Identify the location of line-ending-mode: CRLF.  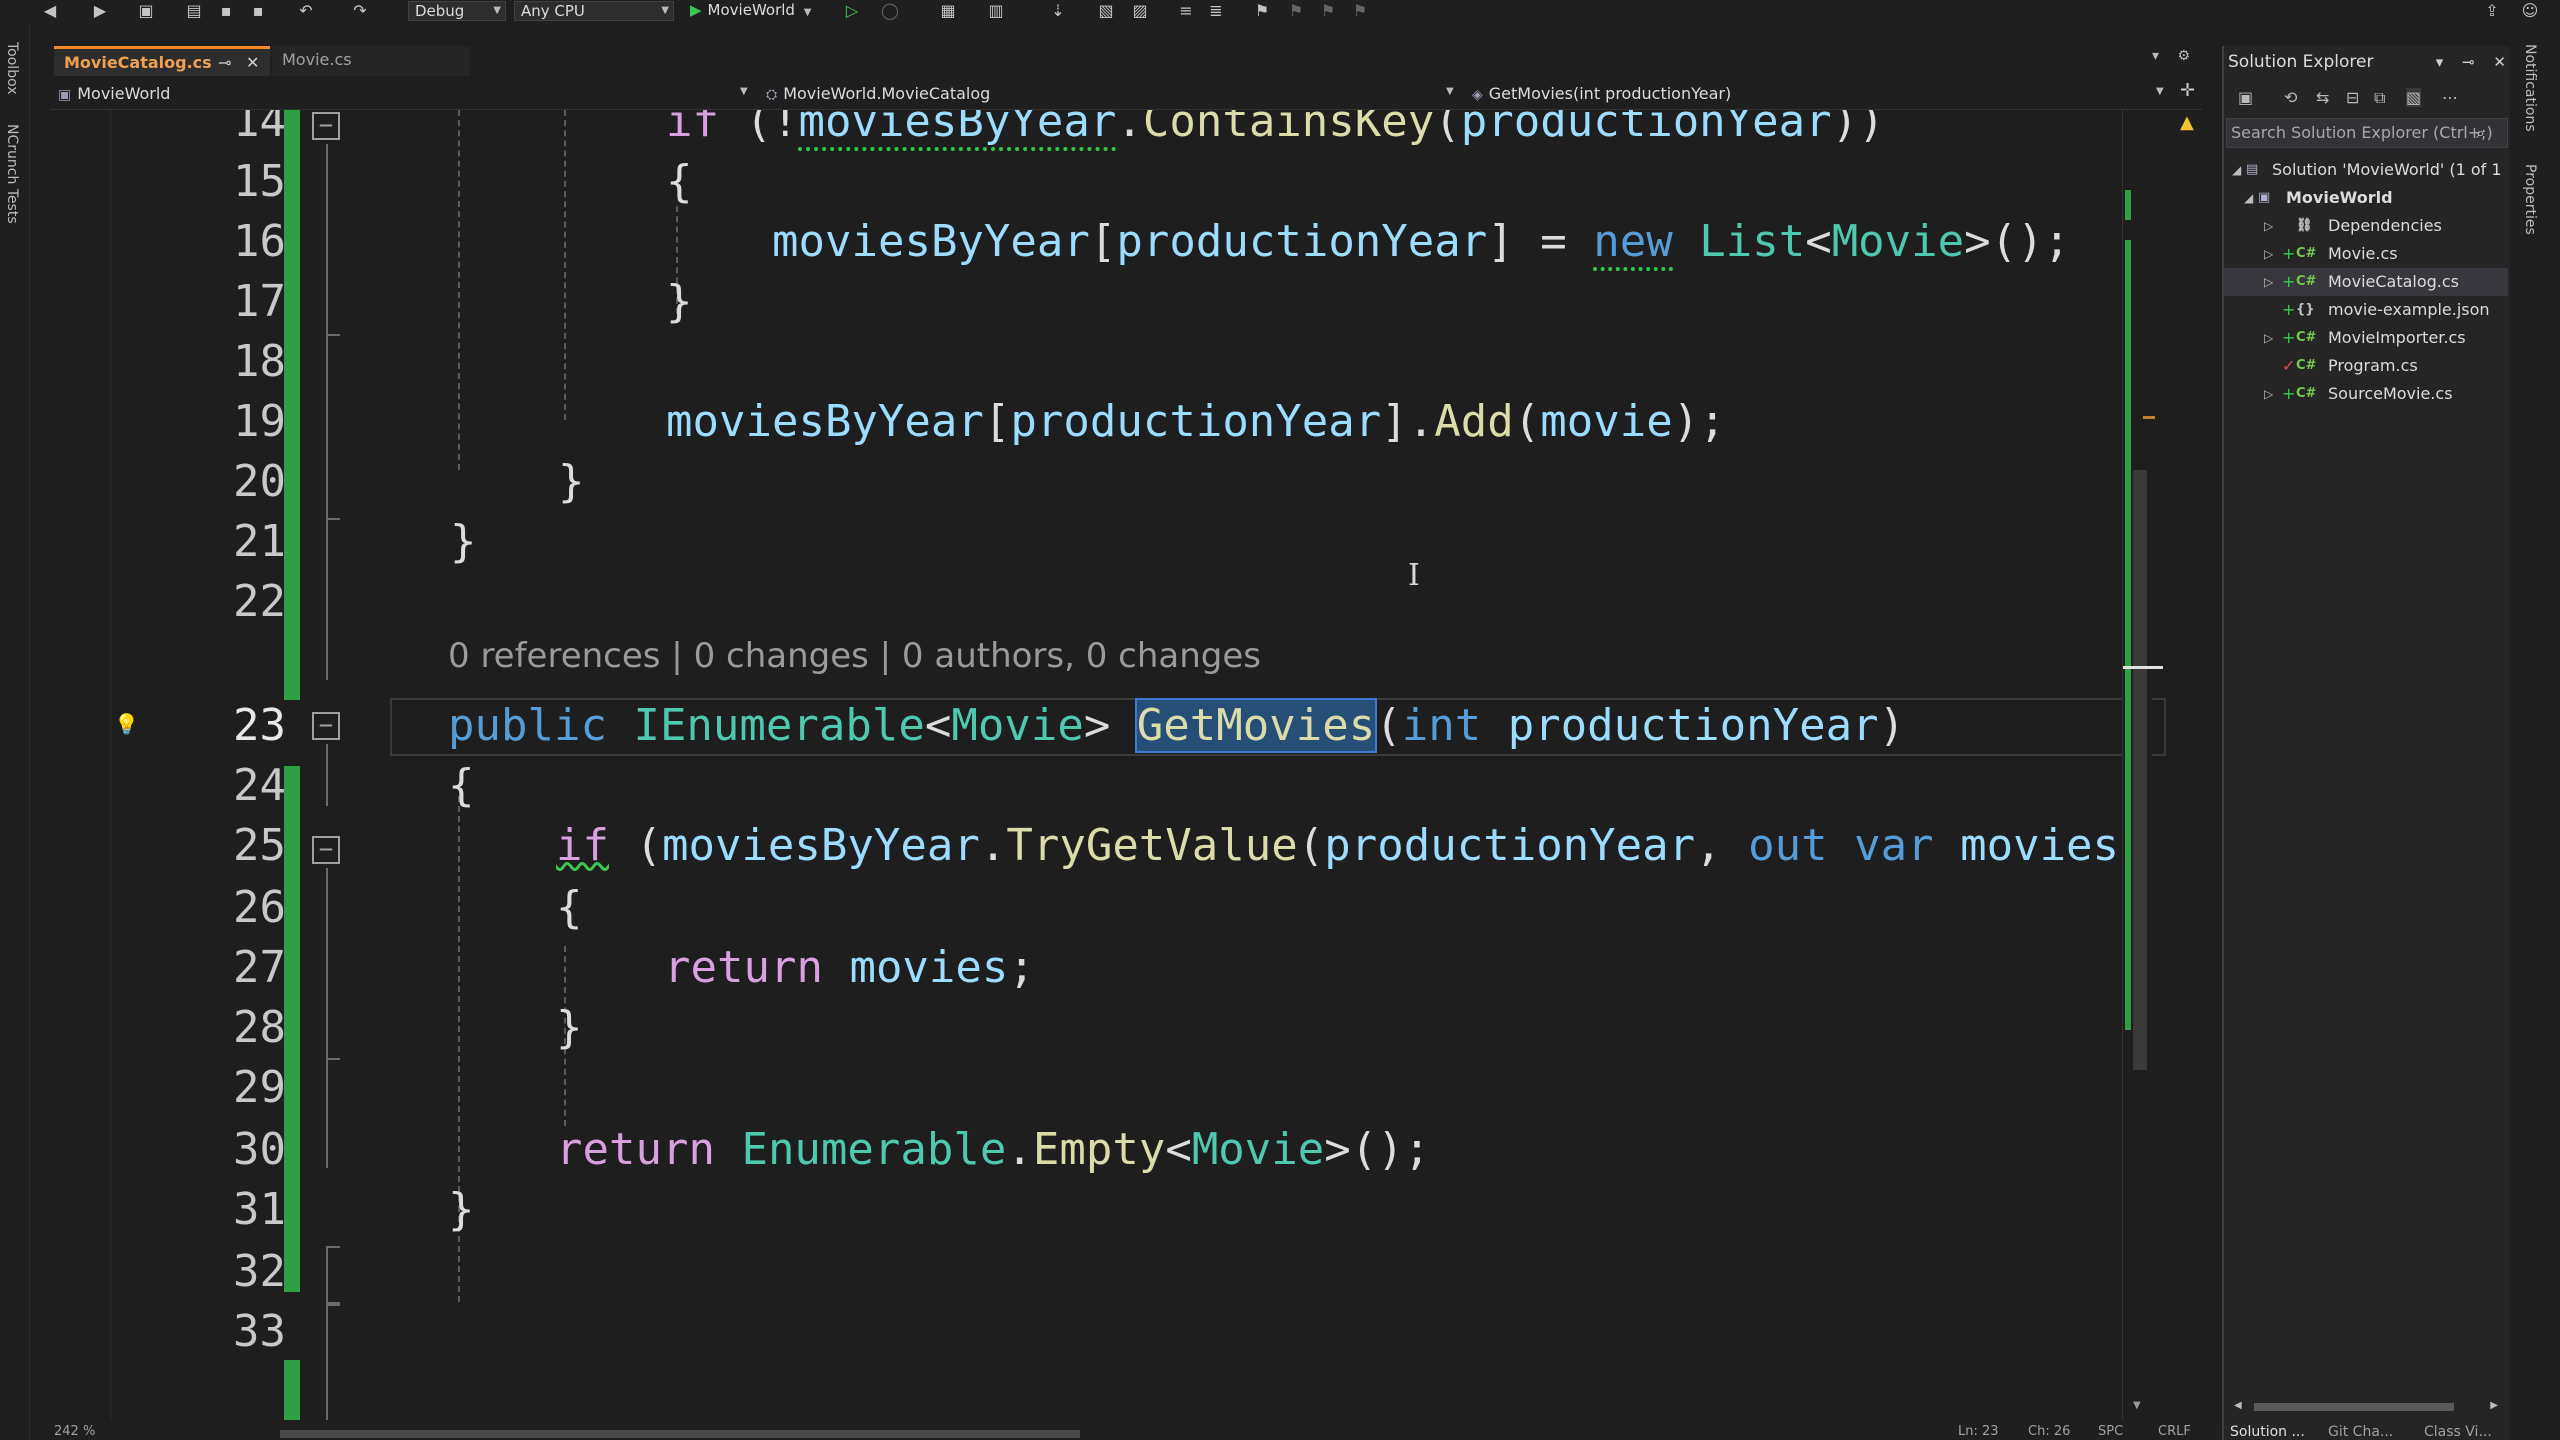
(2174, 1431).